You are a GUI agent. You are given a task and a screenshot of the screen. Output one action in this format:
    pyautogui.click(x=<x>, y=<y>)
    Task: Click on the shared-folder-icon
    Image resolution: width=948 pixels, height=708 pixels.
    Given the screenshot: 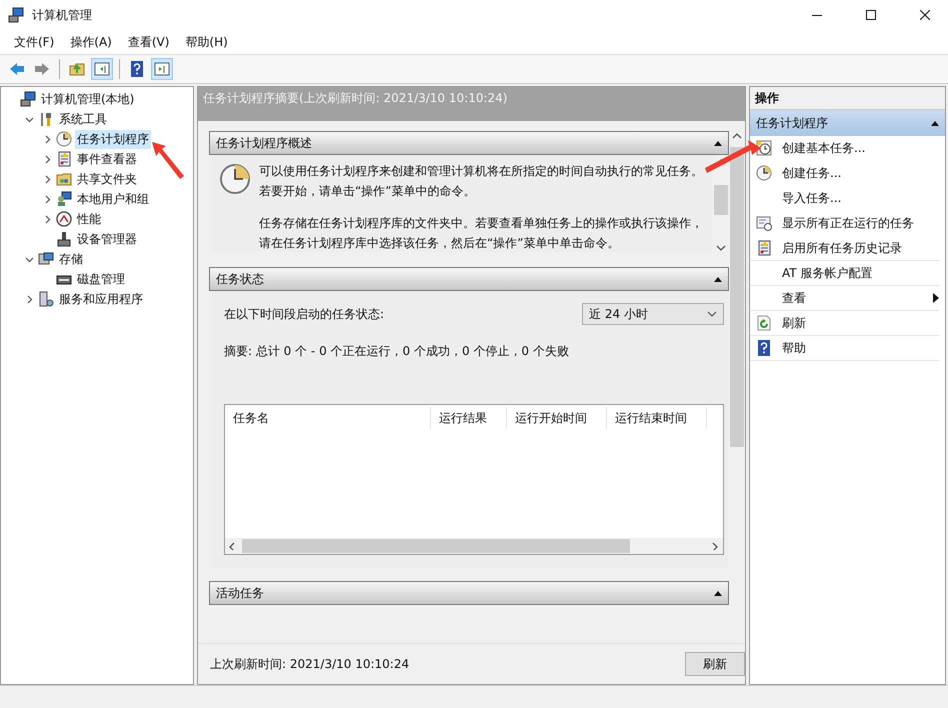 What is the action you would take?
    pyautogui.click(x=64, y=179)
    